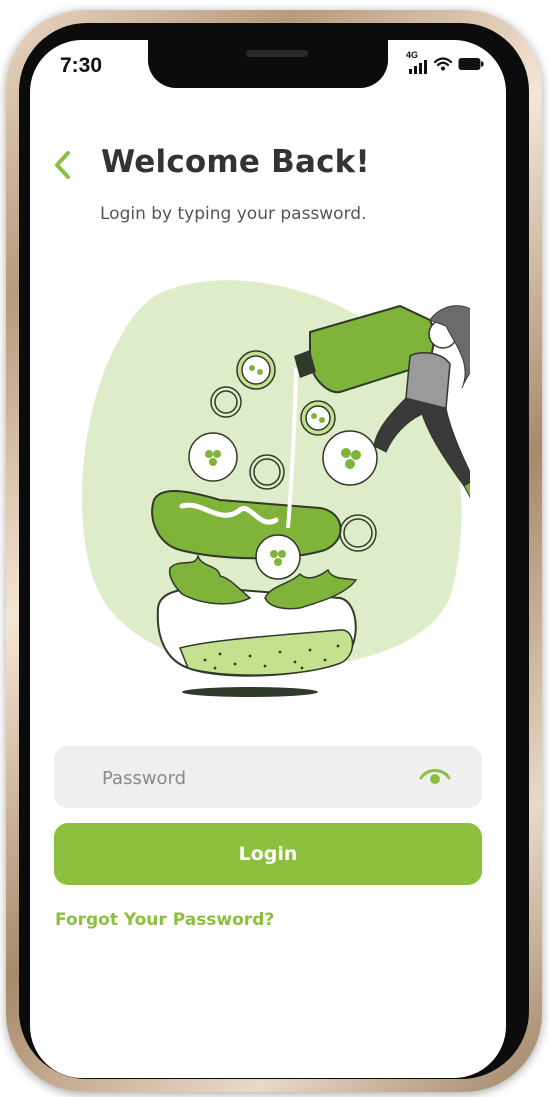 Image resolution: width=549 pixels, height=1097 pixels. Describe the element at coordinates (412, 55) in the screenshot. I see `network-type: 4G` at that location.